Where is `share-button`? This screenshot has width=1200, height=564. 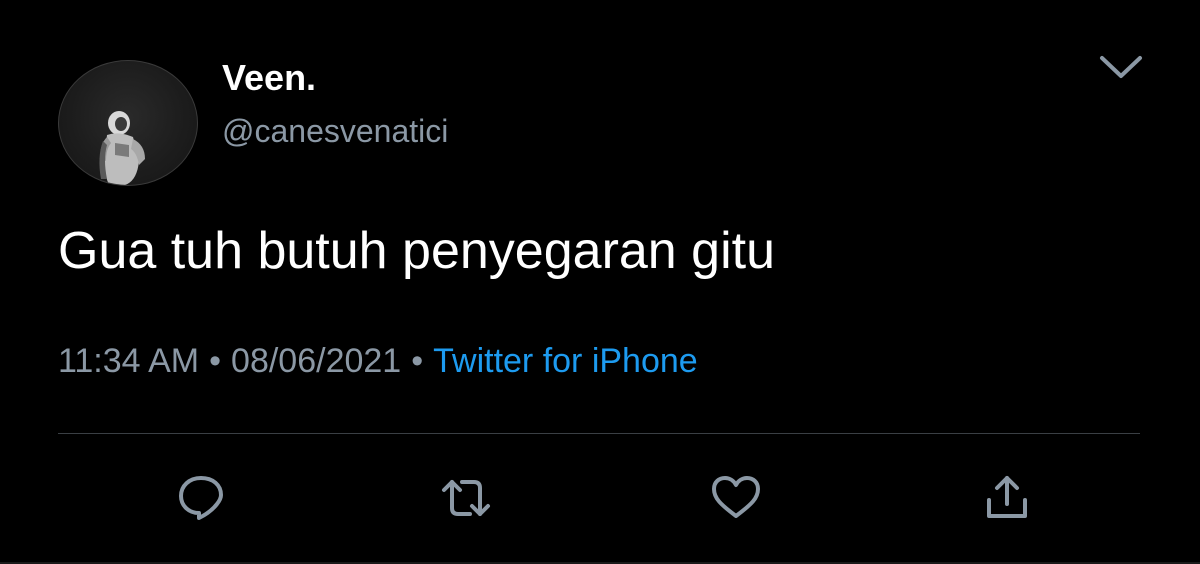
share-button is located at coordinates (1007, 498).